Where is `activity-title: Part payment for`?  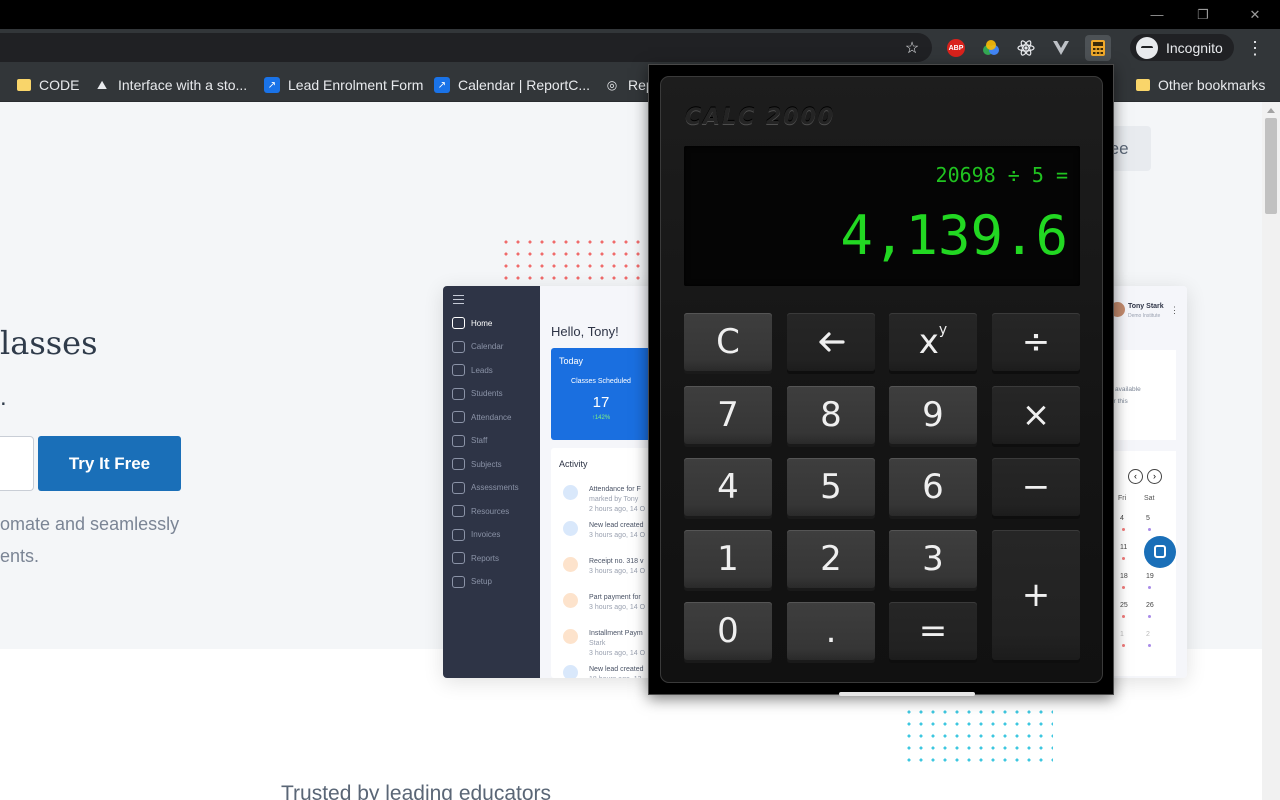
activity-title: Part payment for is located at coordinates (615, 597).